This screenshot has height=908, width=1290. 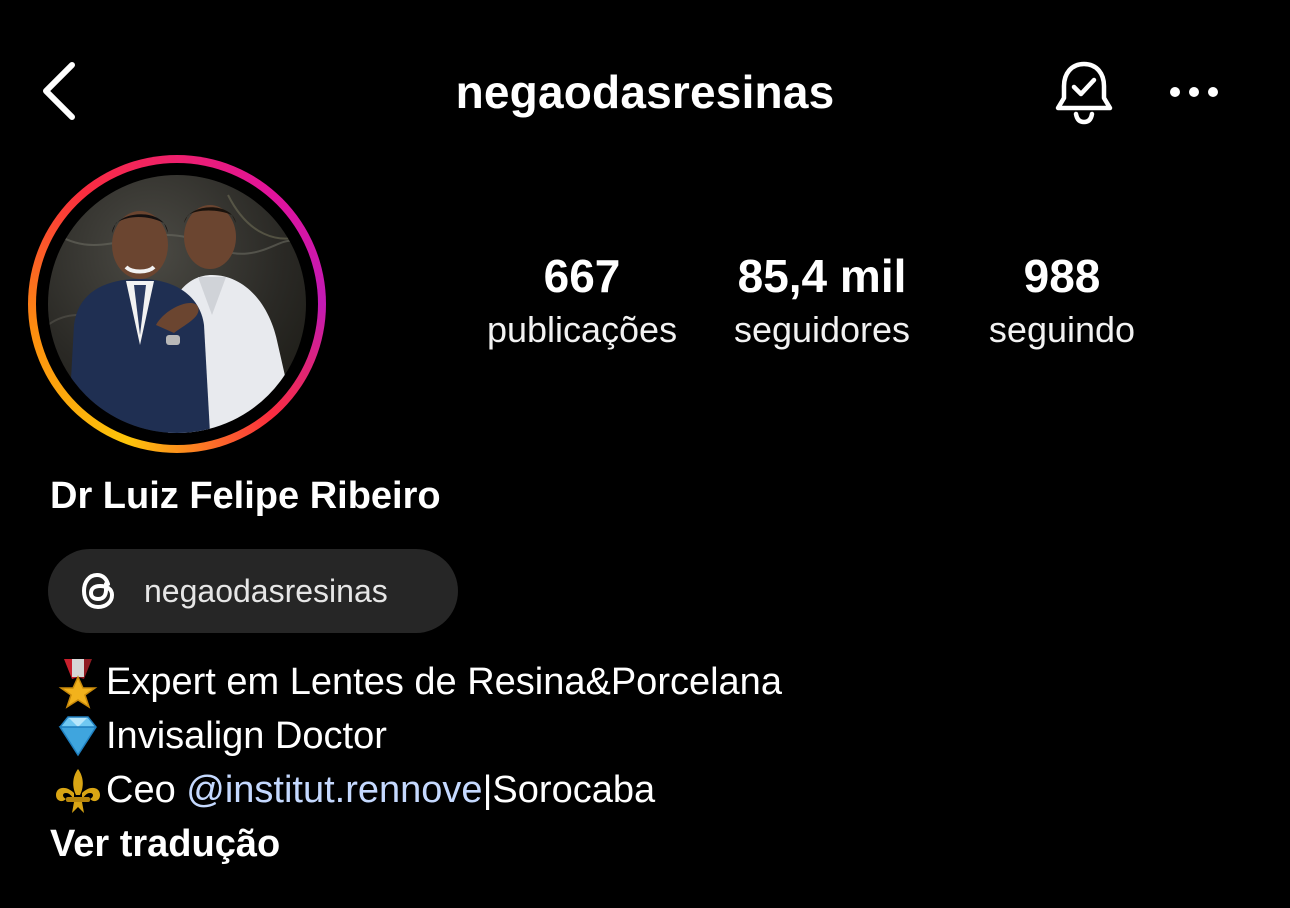 I want to click on stat-followers-value: 85,4 mil, so click(x=822, y=276).